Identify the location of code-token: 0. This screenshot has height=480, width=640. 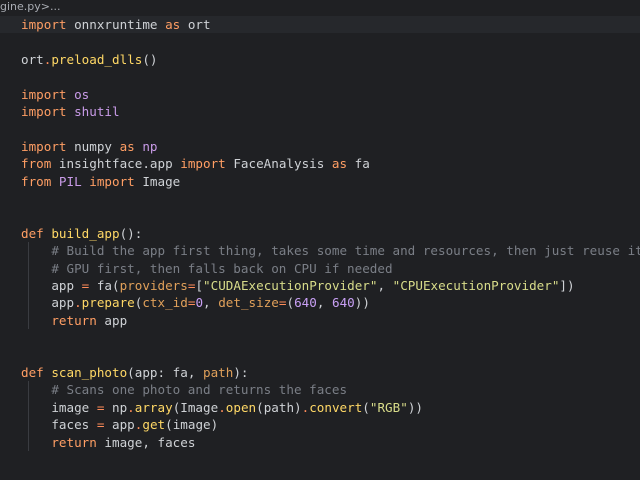
(199, 303).